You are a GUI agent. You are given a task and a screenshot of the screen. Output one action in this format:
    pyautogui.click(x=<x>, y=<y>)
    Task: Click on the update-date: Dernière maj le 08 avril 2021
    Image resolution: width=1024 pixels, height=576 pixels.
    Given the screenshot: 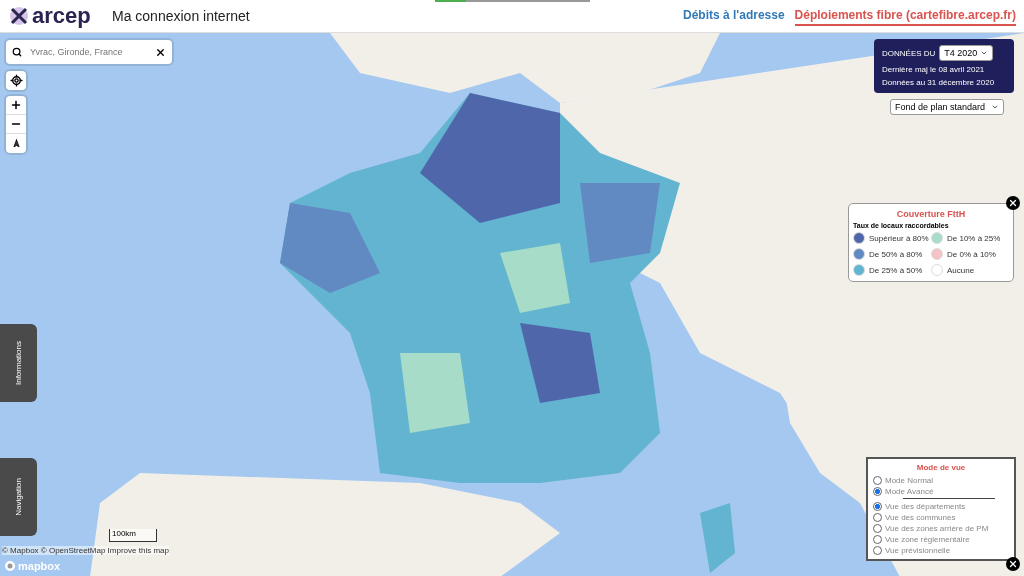 What is the action you would take?
    pyautogui.click(x=934, y=69)
    